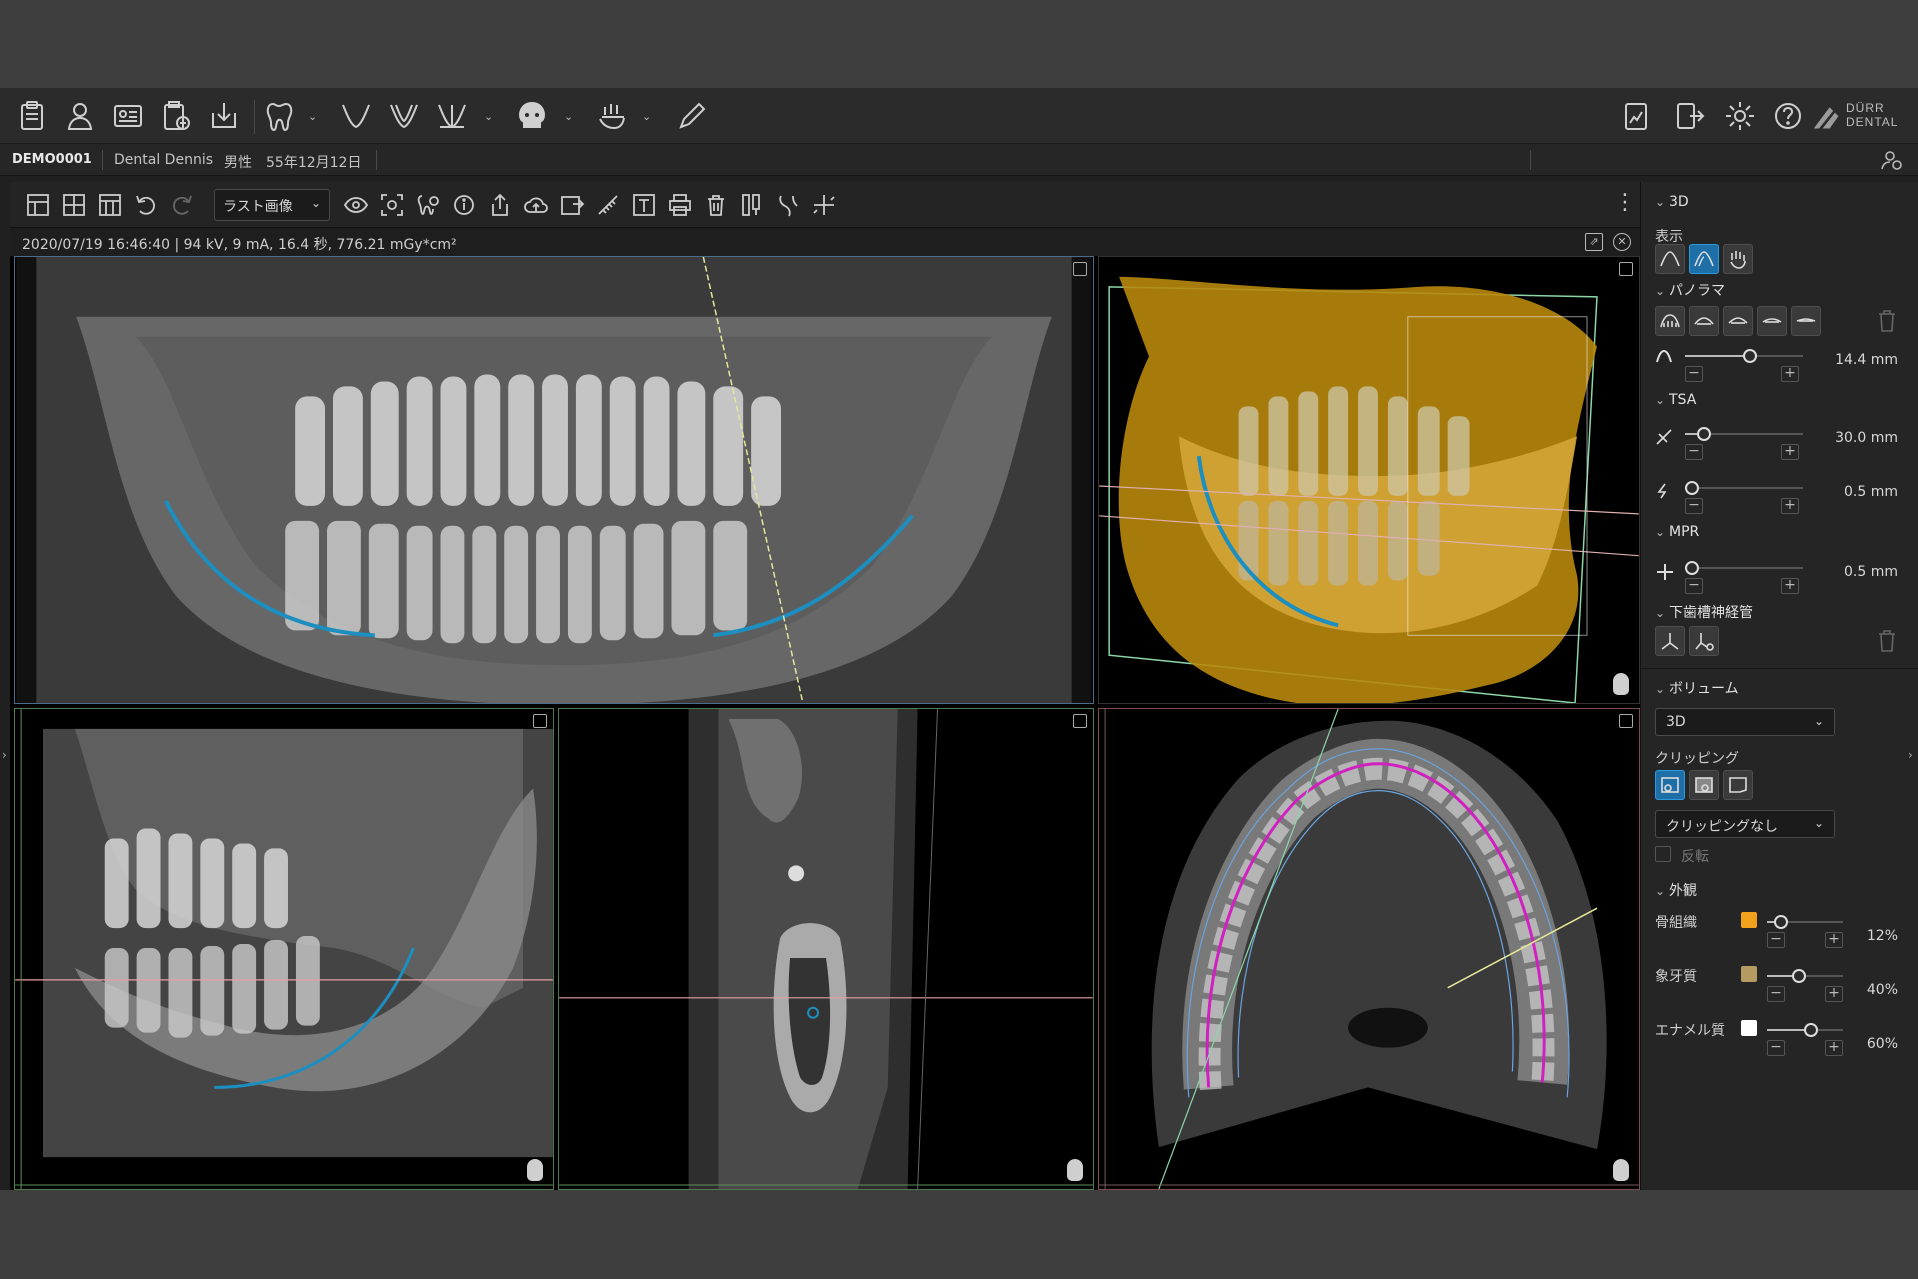 The height and width of the screenshot is (1279, 1918). I want to click on popout-icon: ⇗, so click(1594, 242).